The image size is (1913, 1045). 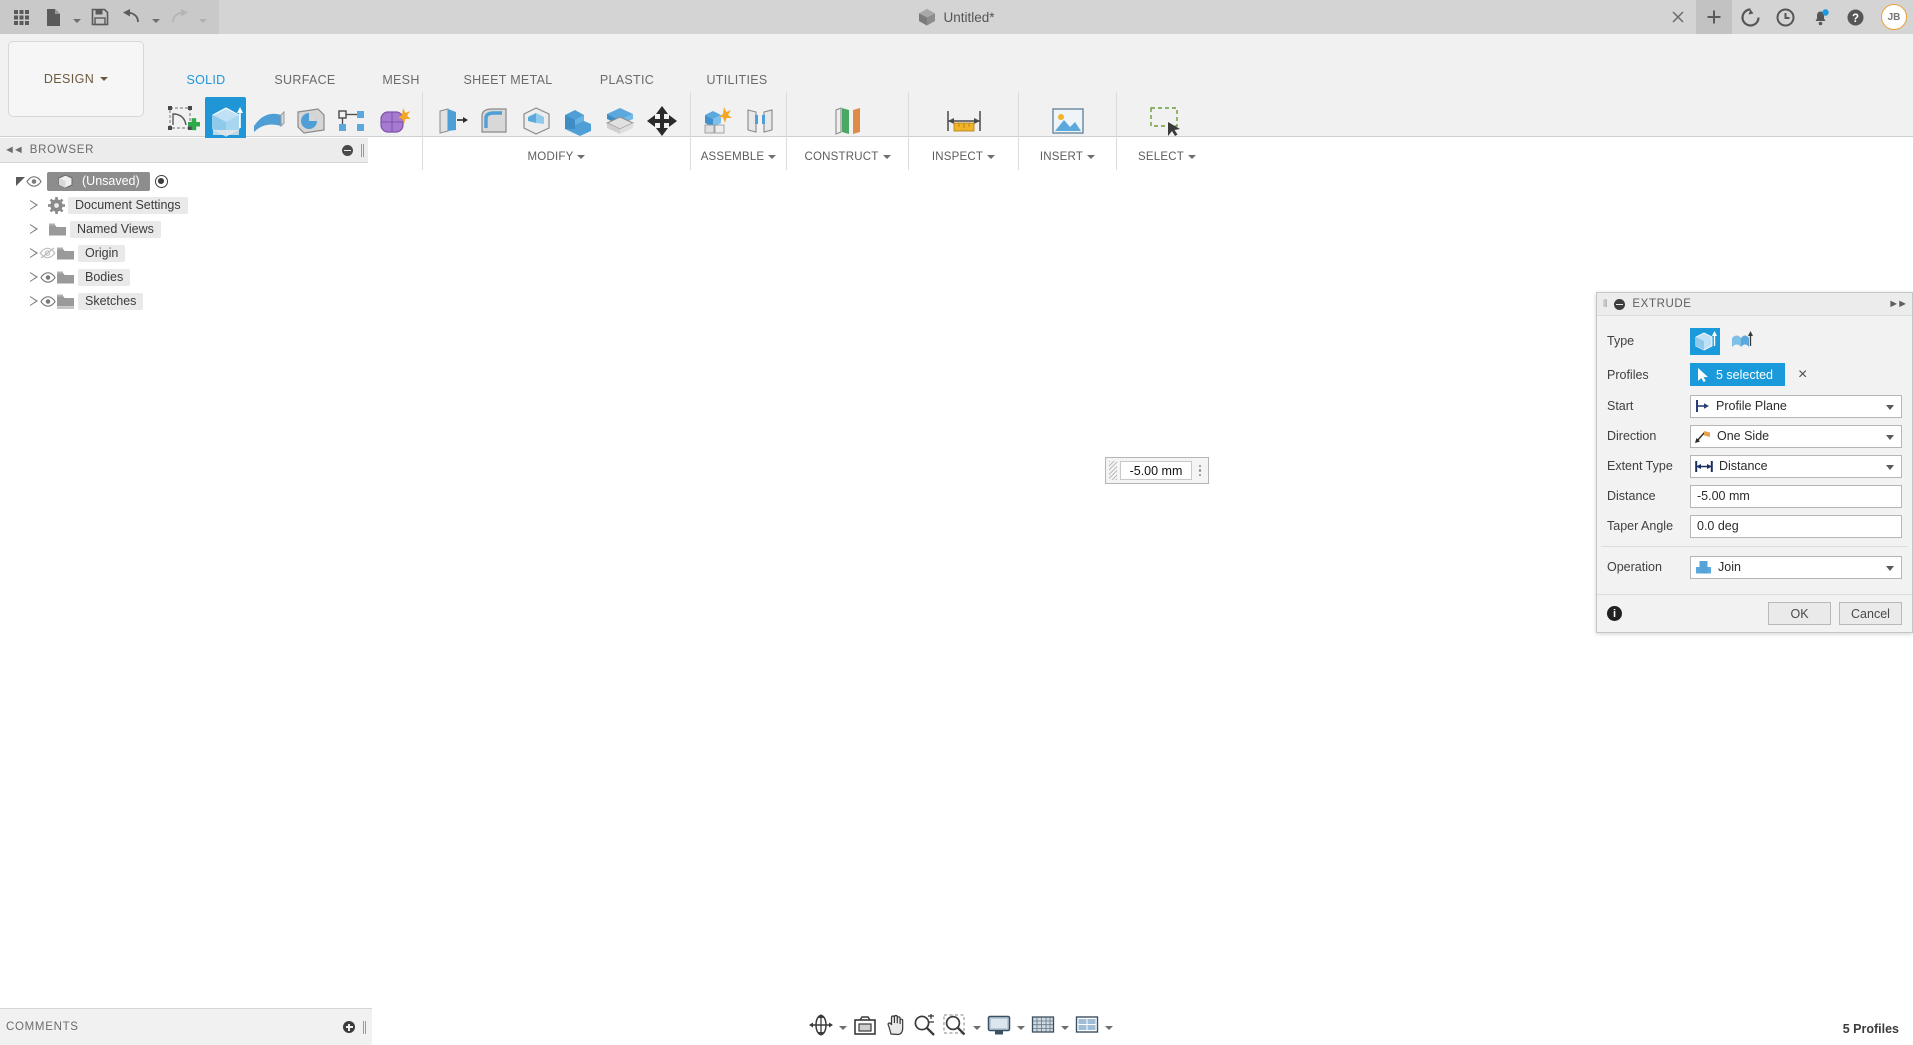 I want to click on start-dropdown: Profile Plane, so click(x=1796, y=406).